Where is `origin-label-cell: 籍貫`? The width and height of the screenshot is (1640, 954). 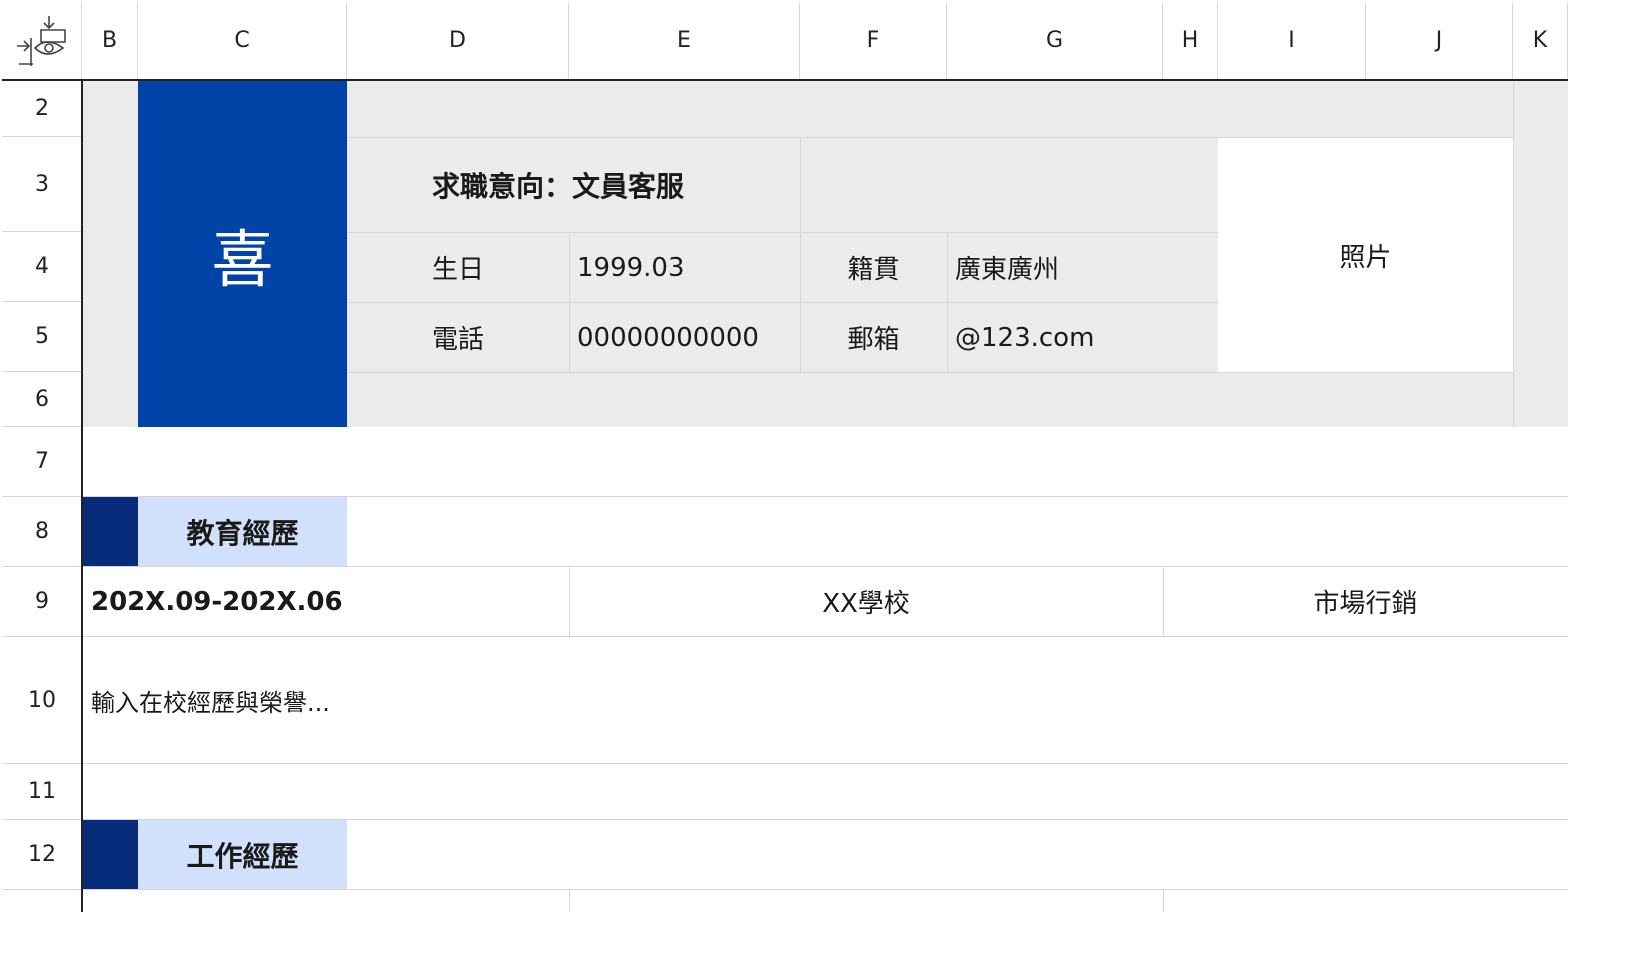 origin-label-cell: 籍貫 is located at coordinates (873, 267).